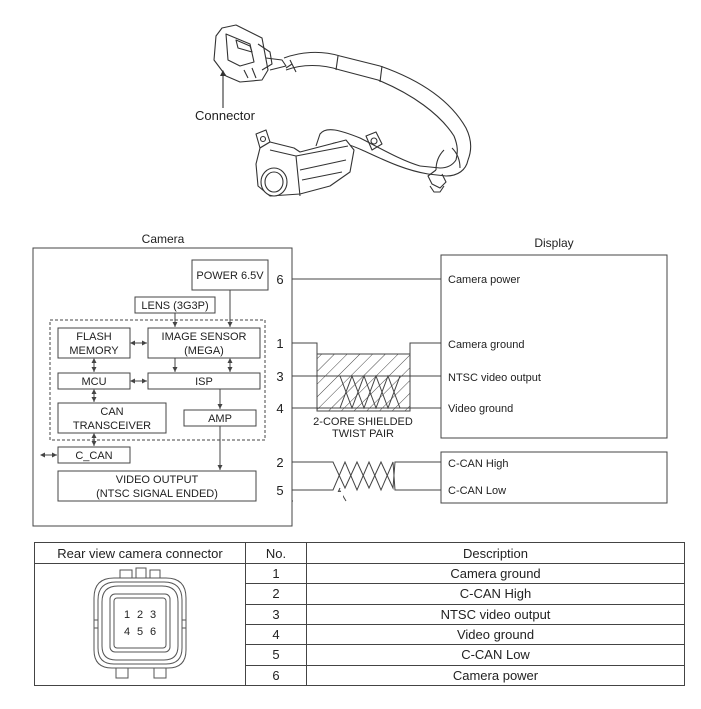  What do you see at coordinates (279, 343) in the screenshot?
I see `pin-label-1: 1` at bounding box center [279, 343].